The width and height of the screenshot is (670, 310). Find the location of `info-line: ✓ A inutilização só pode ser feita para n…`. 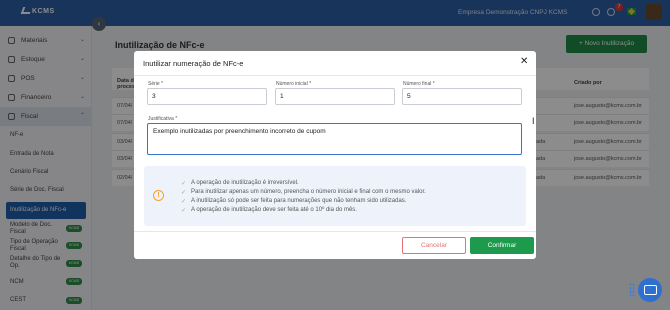

info-line: ✓ A inutilização só pode ser feita para n… is located at coordinates (294, 201).